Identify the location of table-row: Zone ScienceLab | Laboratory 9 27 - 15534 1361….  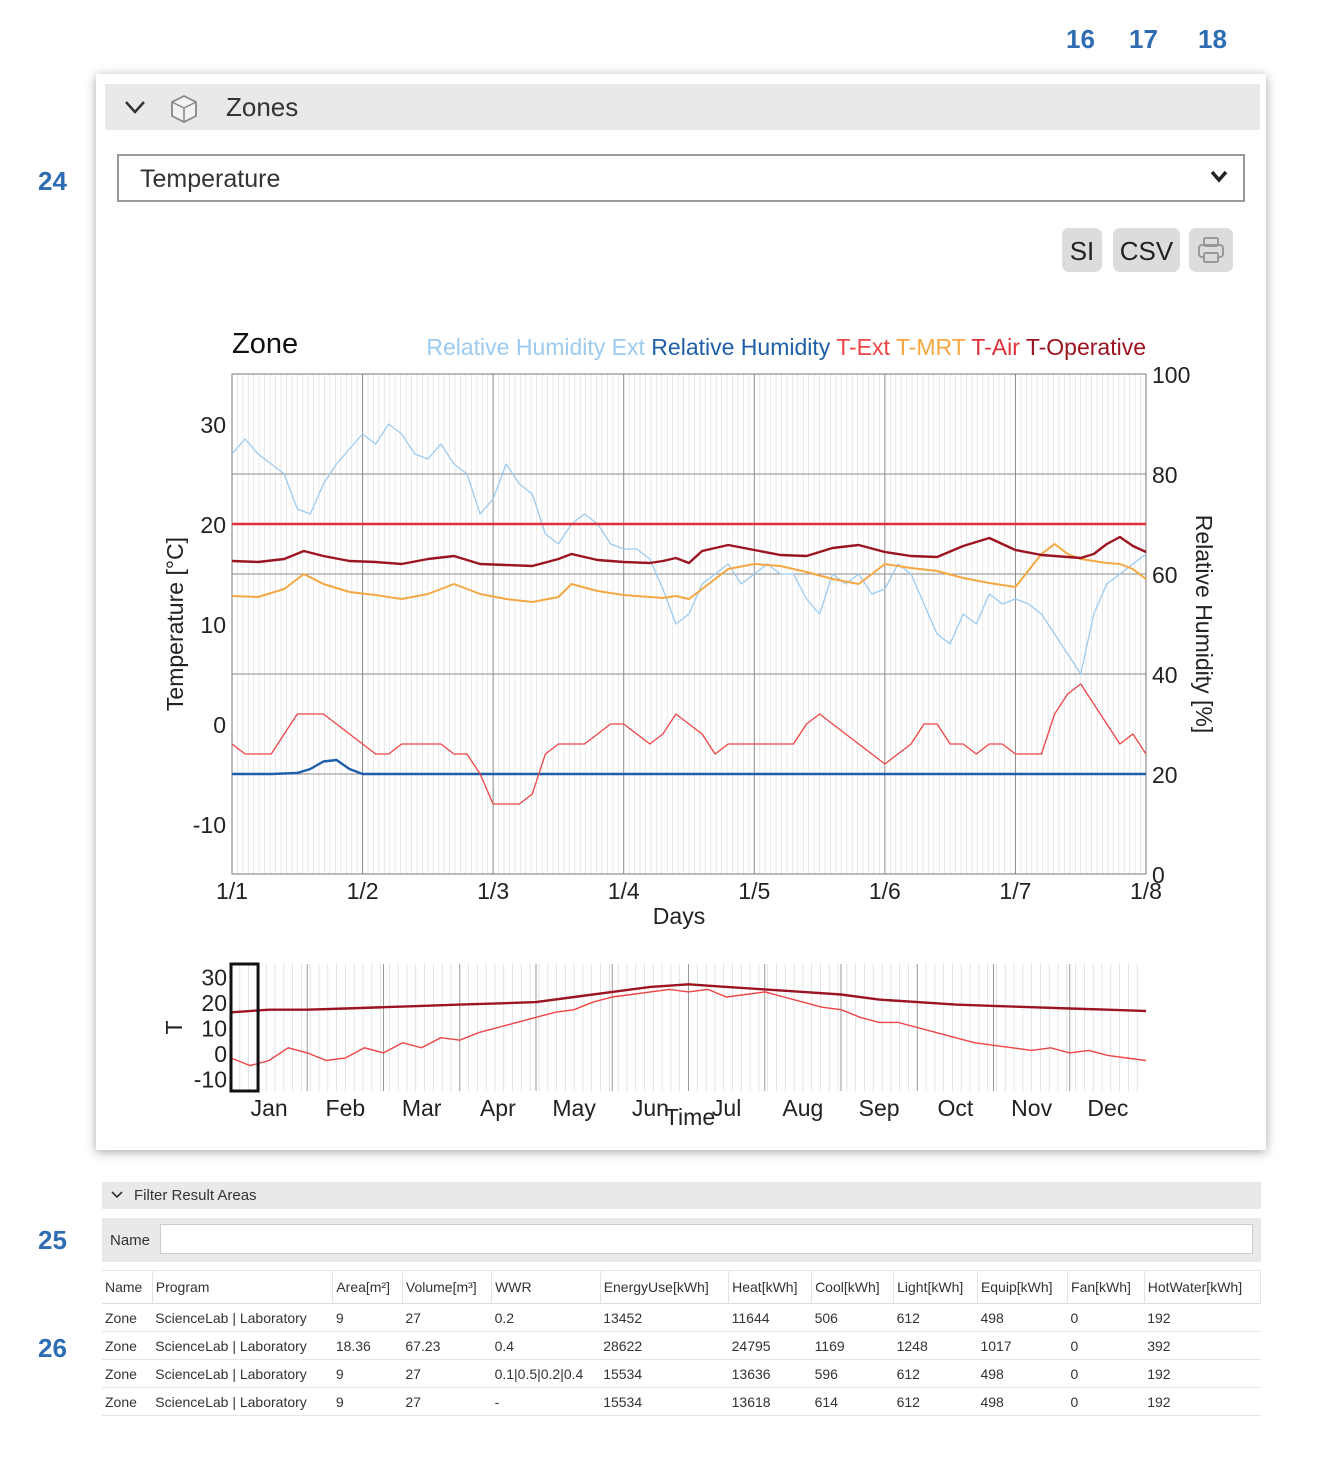
(681, 1402).